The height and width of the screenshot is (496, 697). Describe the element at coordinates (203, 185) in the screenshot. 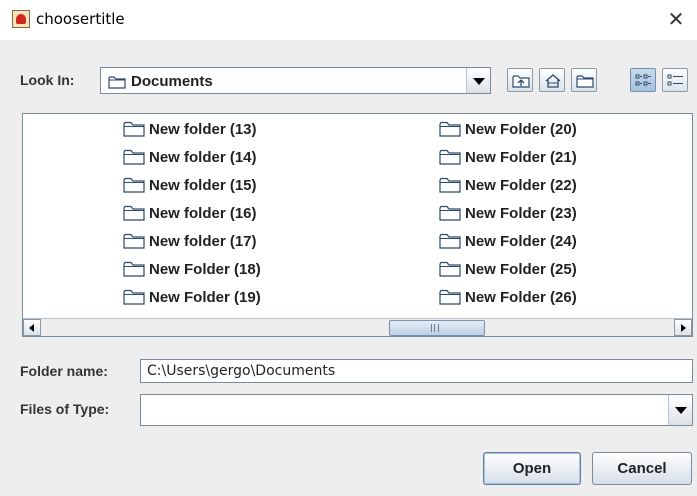

I see `folder-entry-label: New folder (15)` at that location.